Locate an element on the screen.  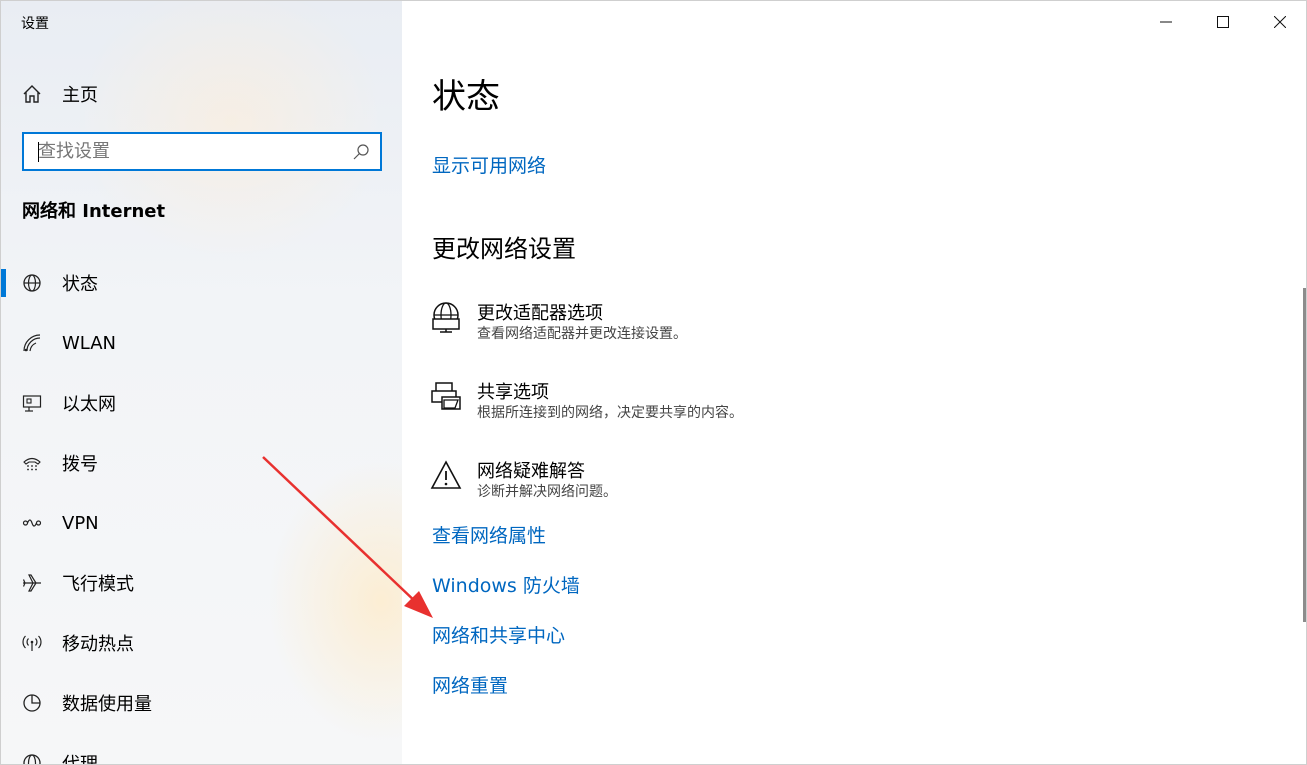
adapter-icon is located at coordinates (446, 317).